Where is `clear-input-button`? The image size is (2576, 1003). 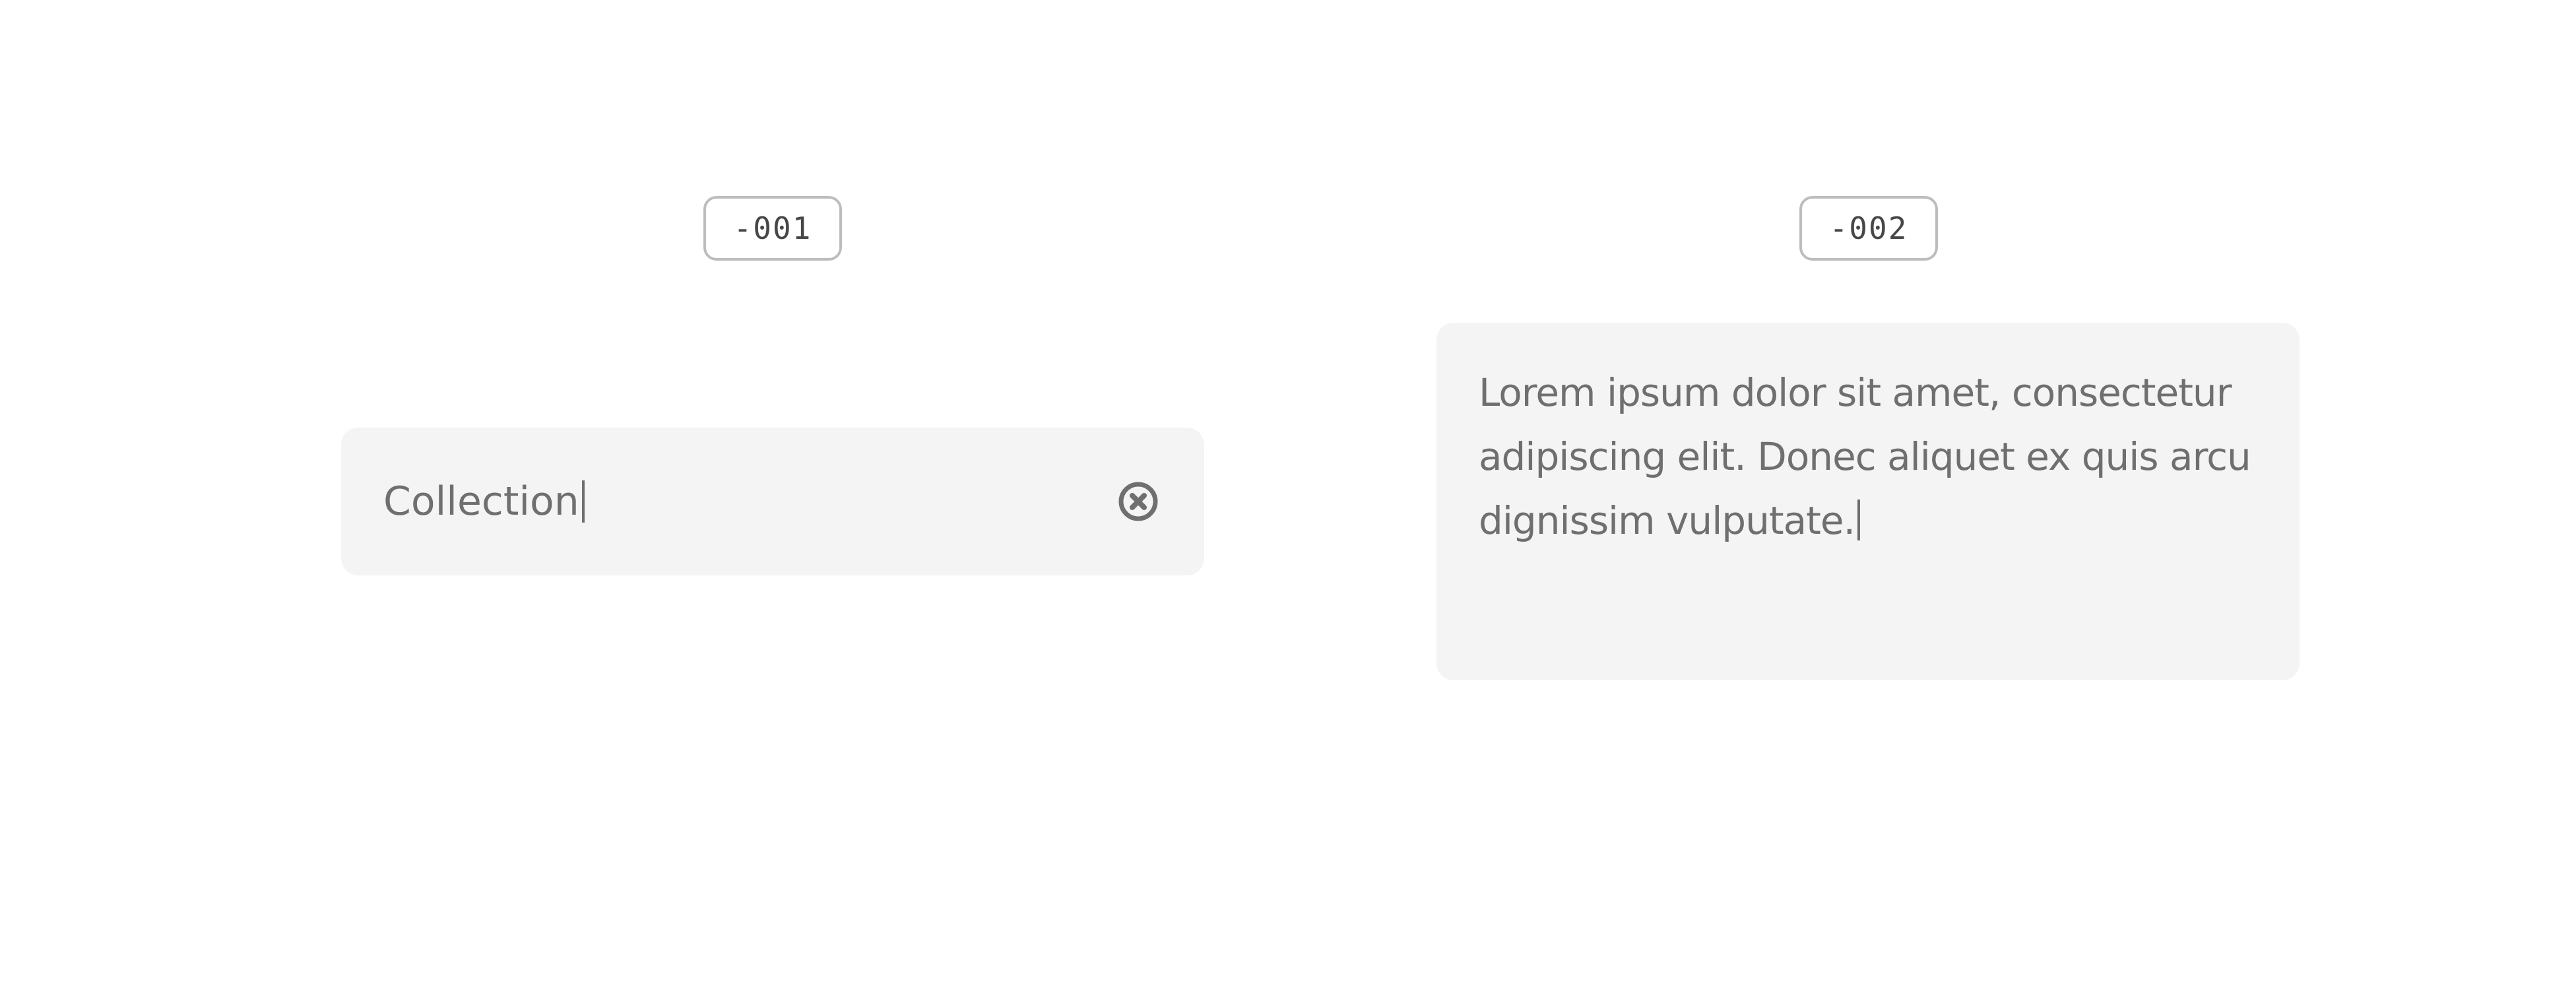 clear-input-button is located at coordinates (1138, 501).